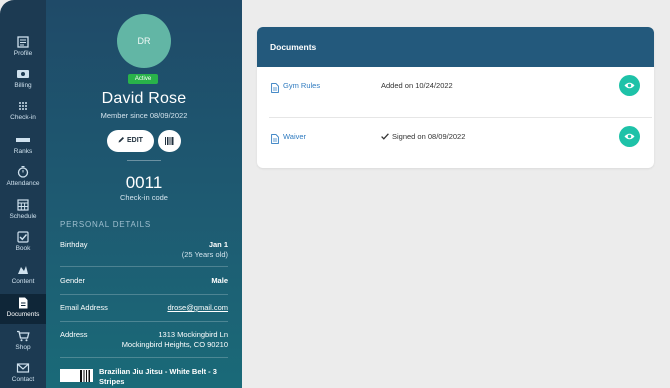 The image size is (670, 388). I want to click on nav-item-schedule: Schedule, so click(23, 215).